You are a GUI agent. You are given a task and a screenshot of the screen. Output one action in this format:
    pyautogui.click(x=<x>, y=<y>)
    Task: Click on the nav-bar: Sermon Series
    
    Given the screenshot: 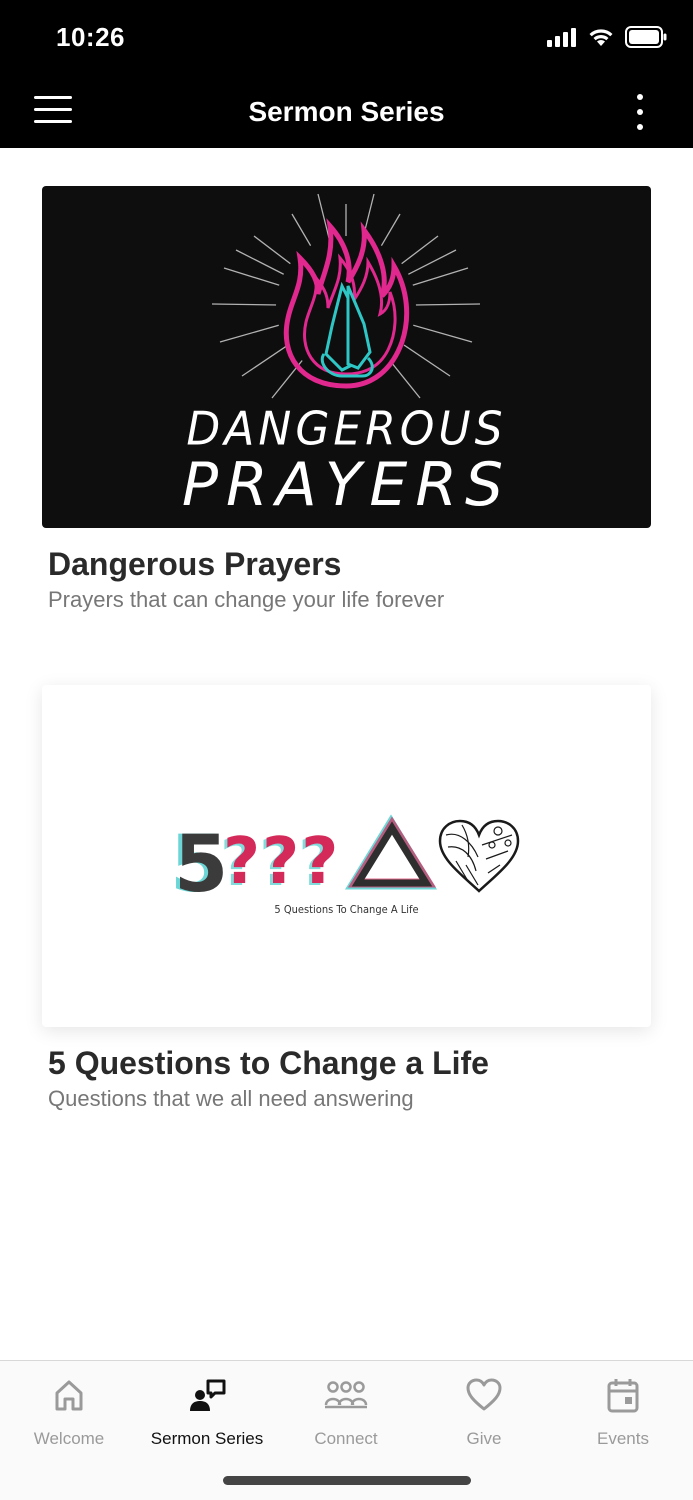 What is the action you would take?
    pyautogui.click(x=346, y=112)
    